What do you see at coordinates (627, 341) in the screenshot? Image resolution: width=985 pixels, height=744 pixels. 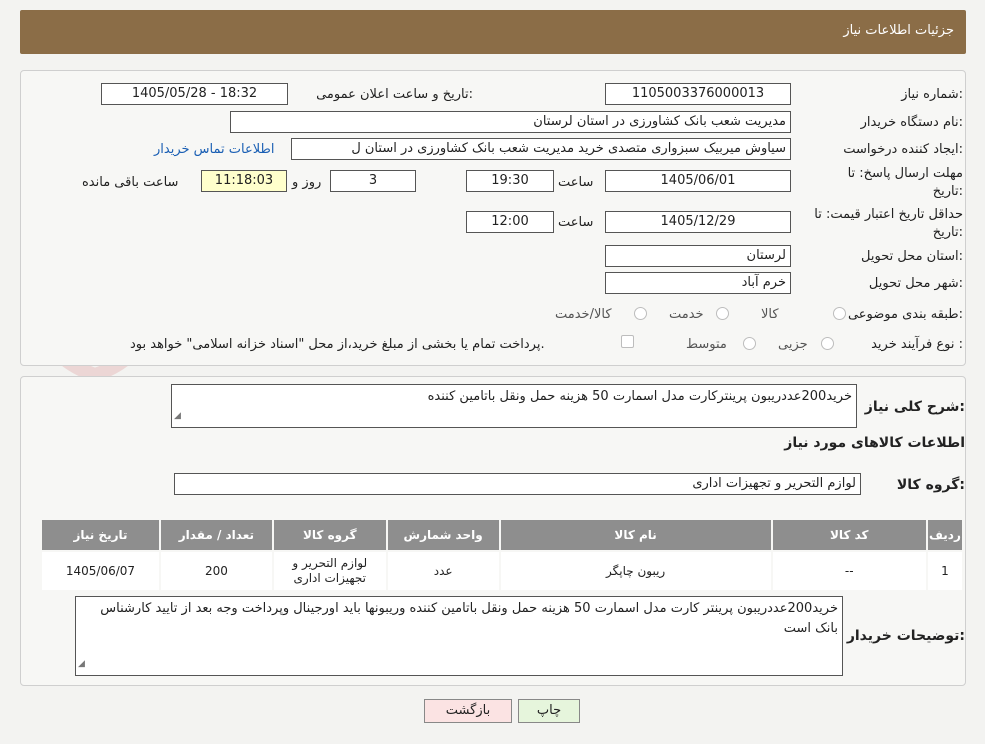 I see `treasury-payment-checkbox` at bounding box center [627, 341].